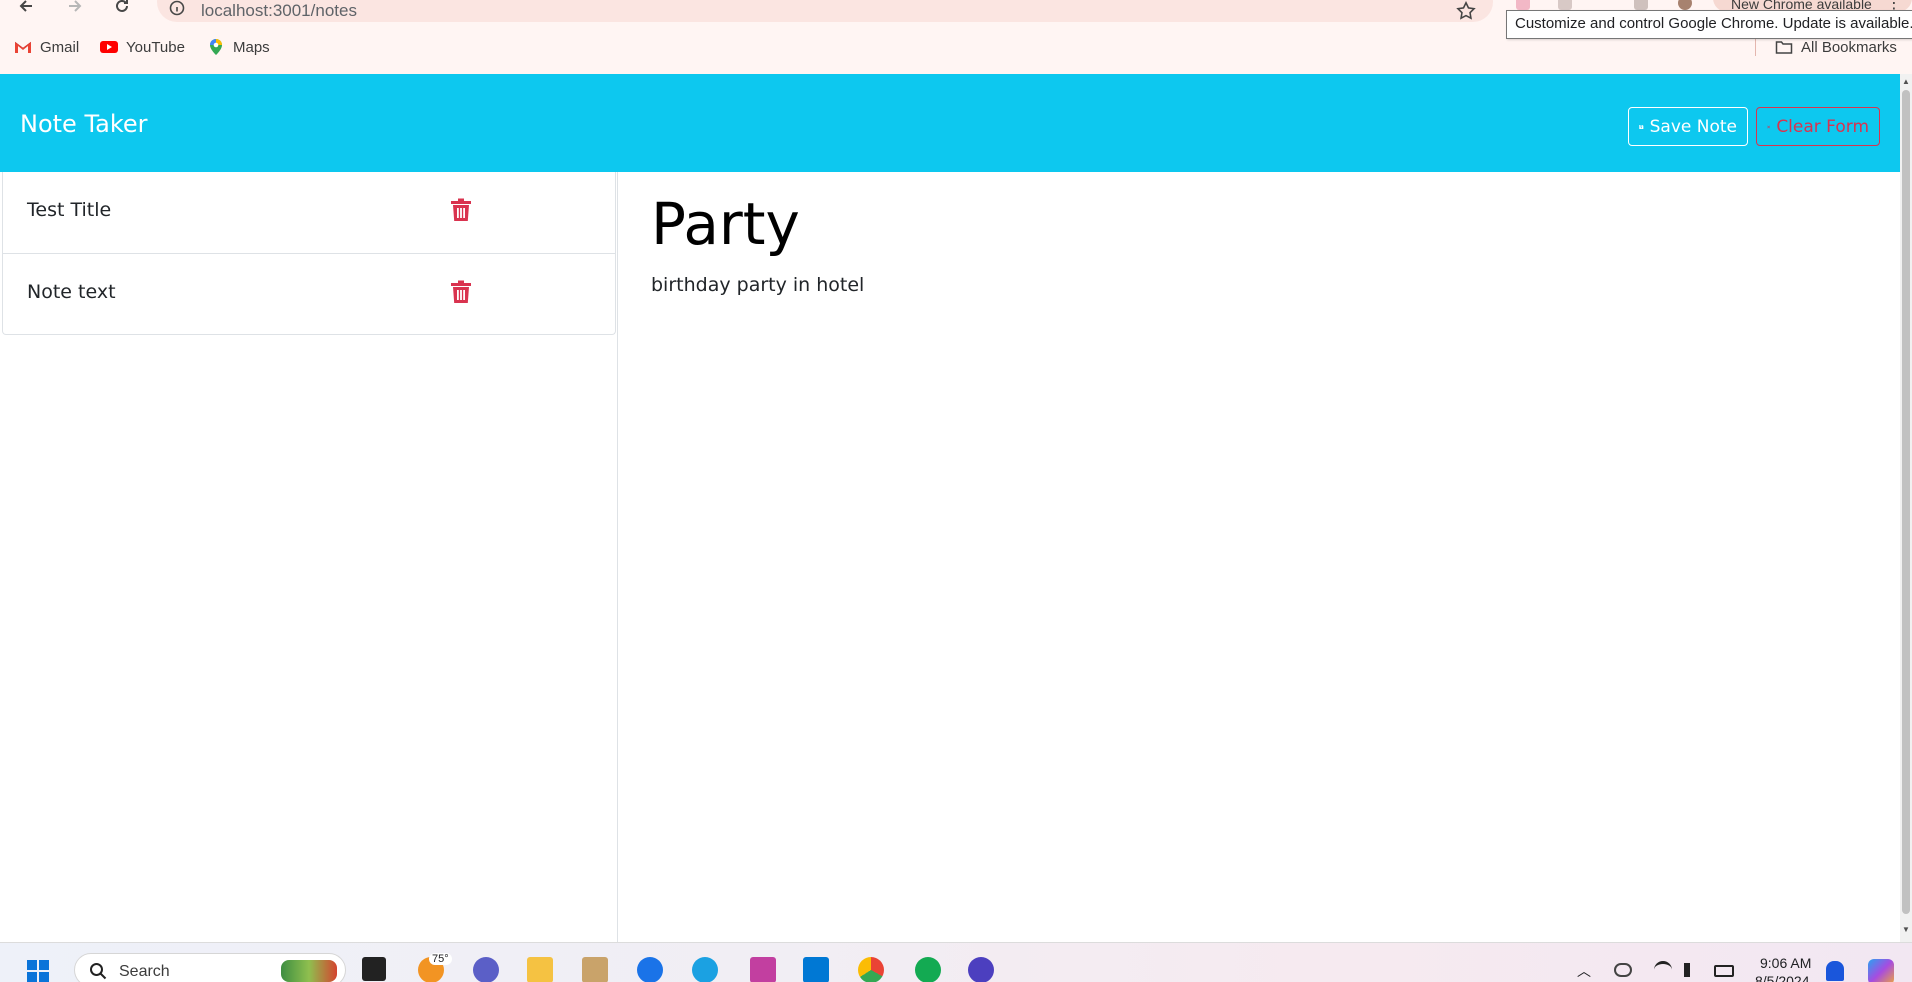 This screenshot has width=1912, height=982. I want to click on note-title-input: Party, so click(725, 224).